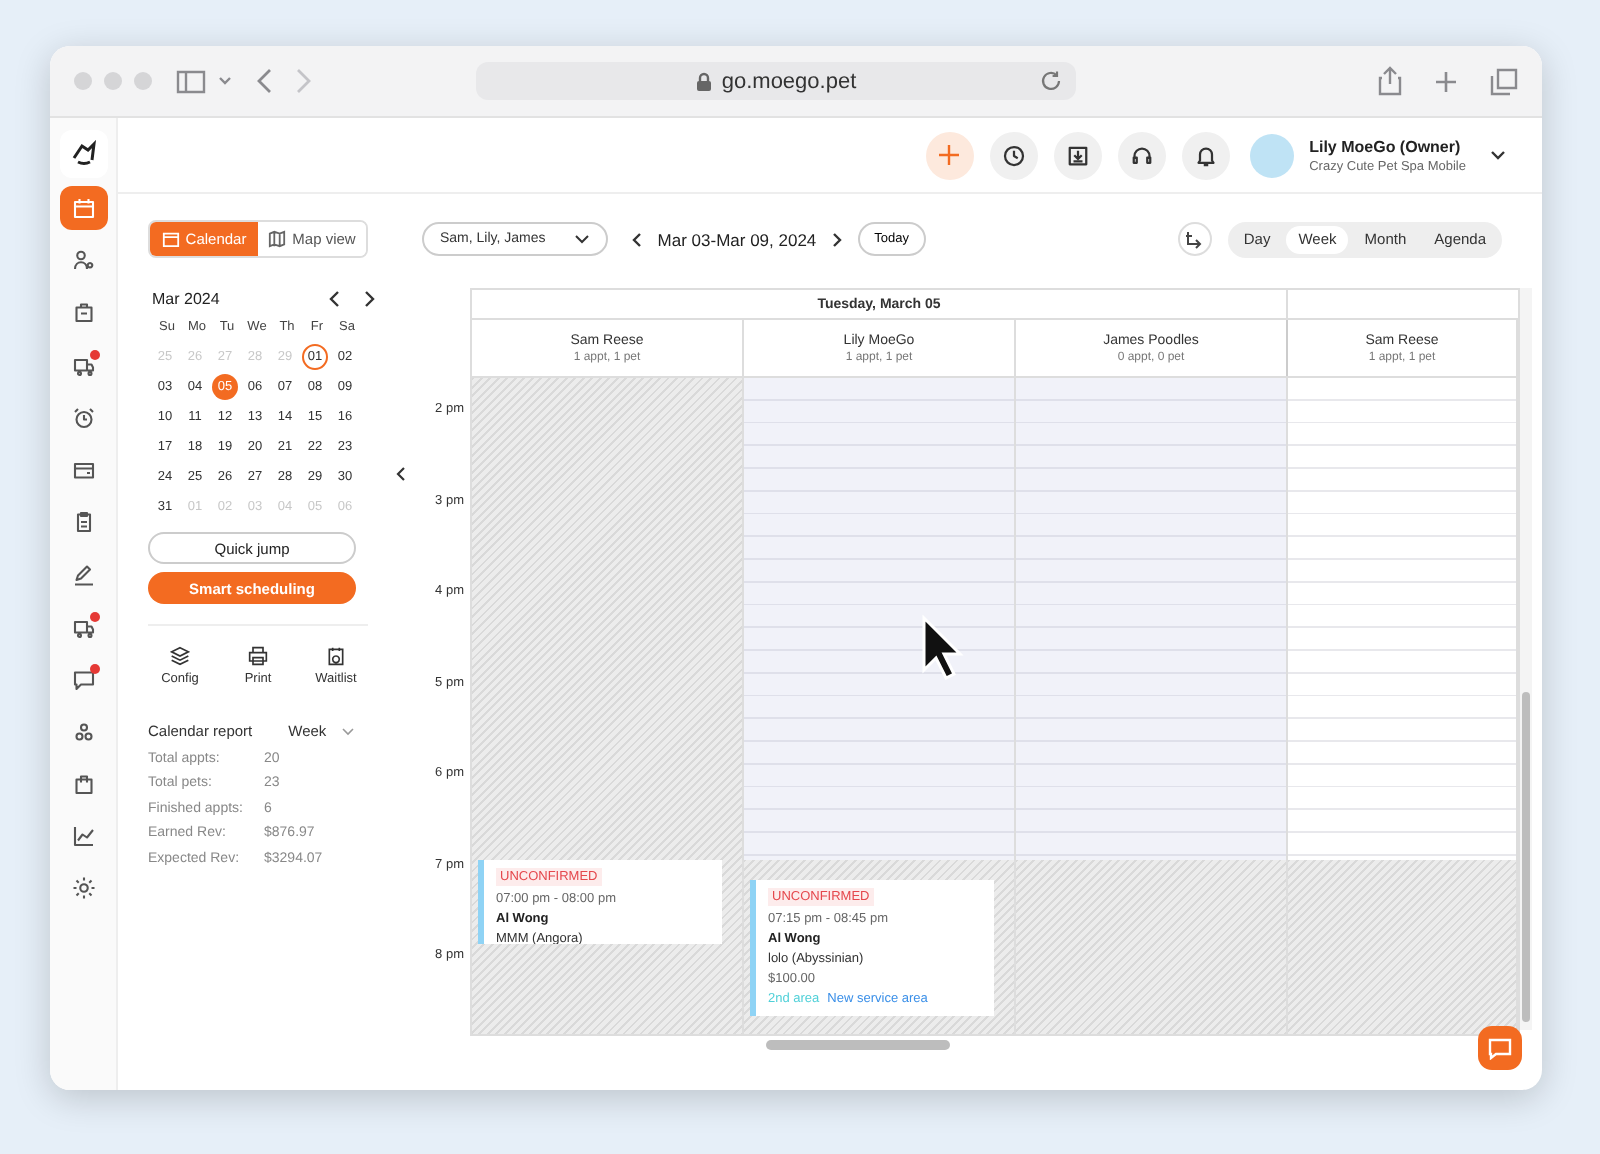 The image size is (1600, 1154). I want to click on headset-button, so click(1141, 155).